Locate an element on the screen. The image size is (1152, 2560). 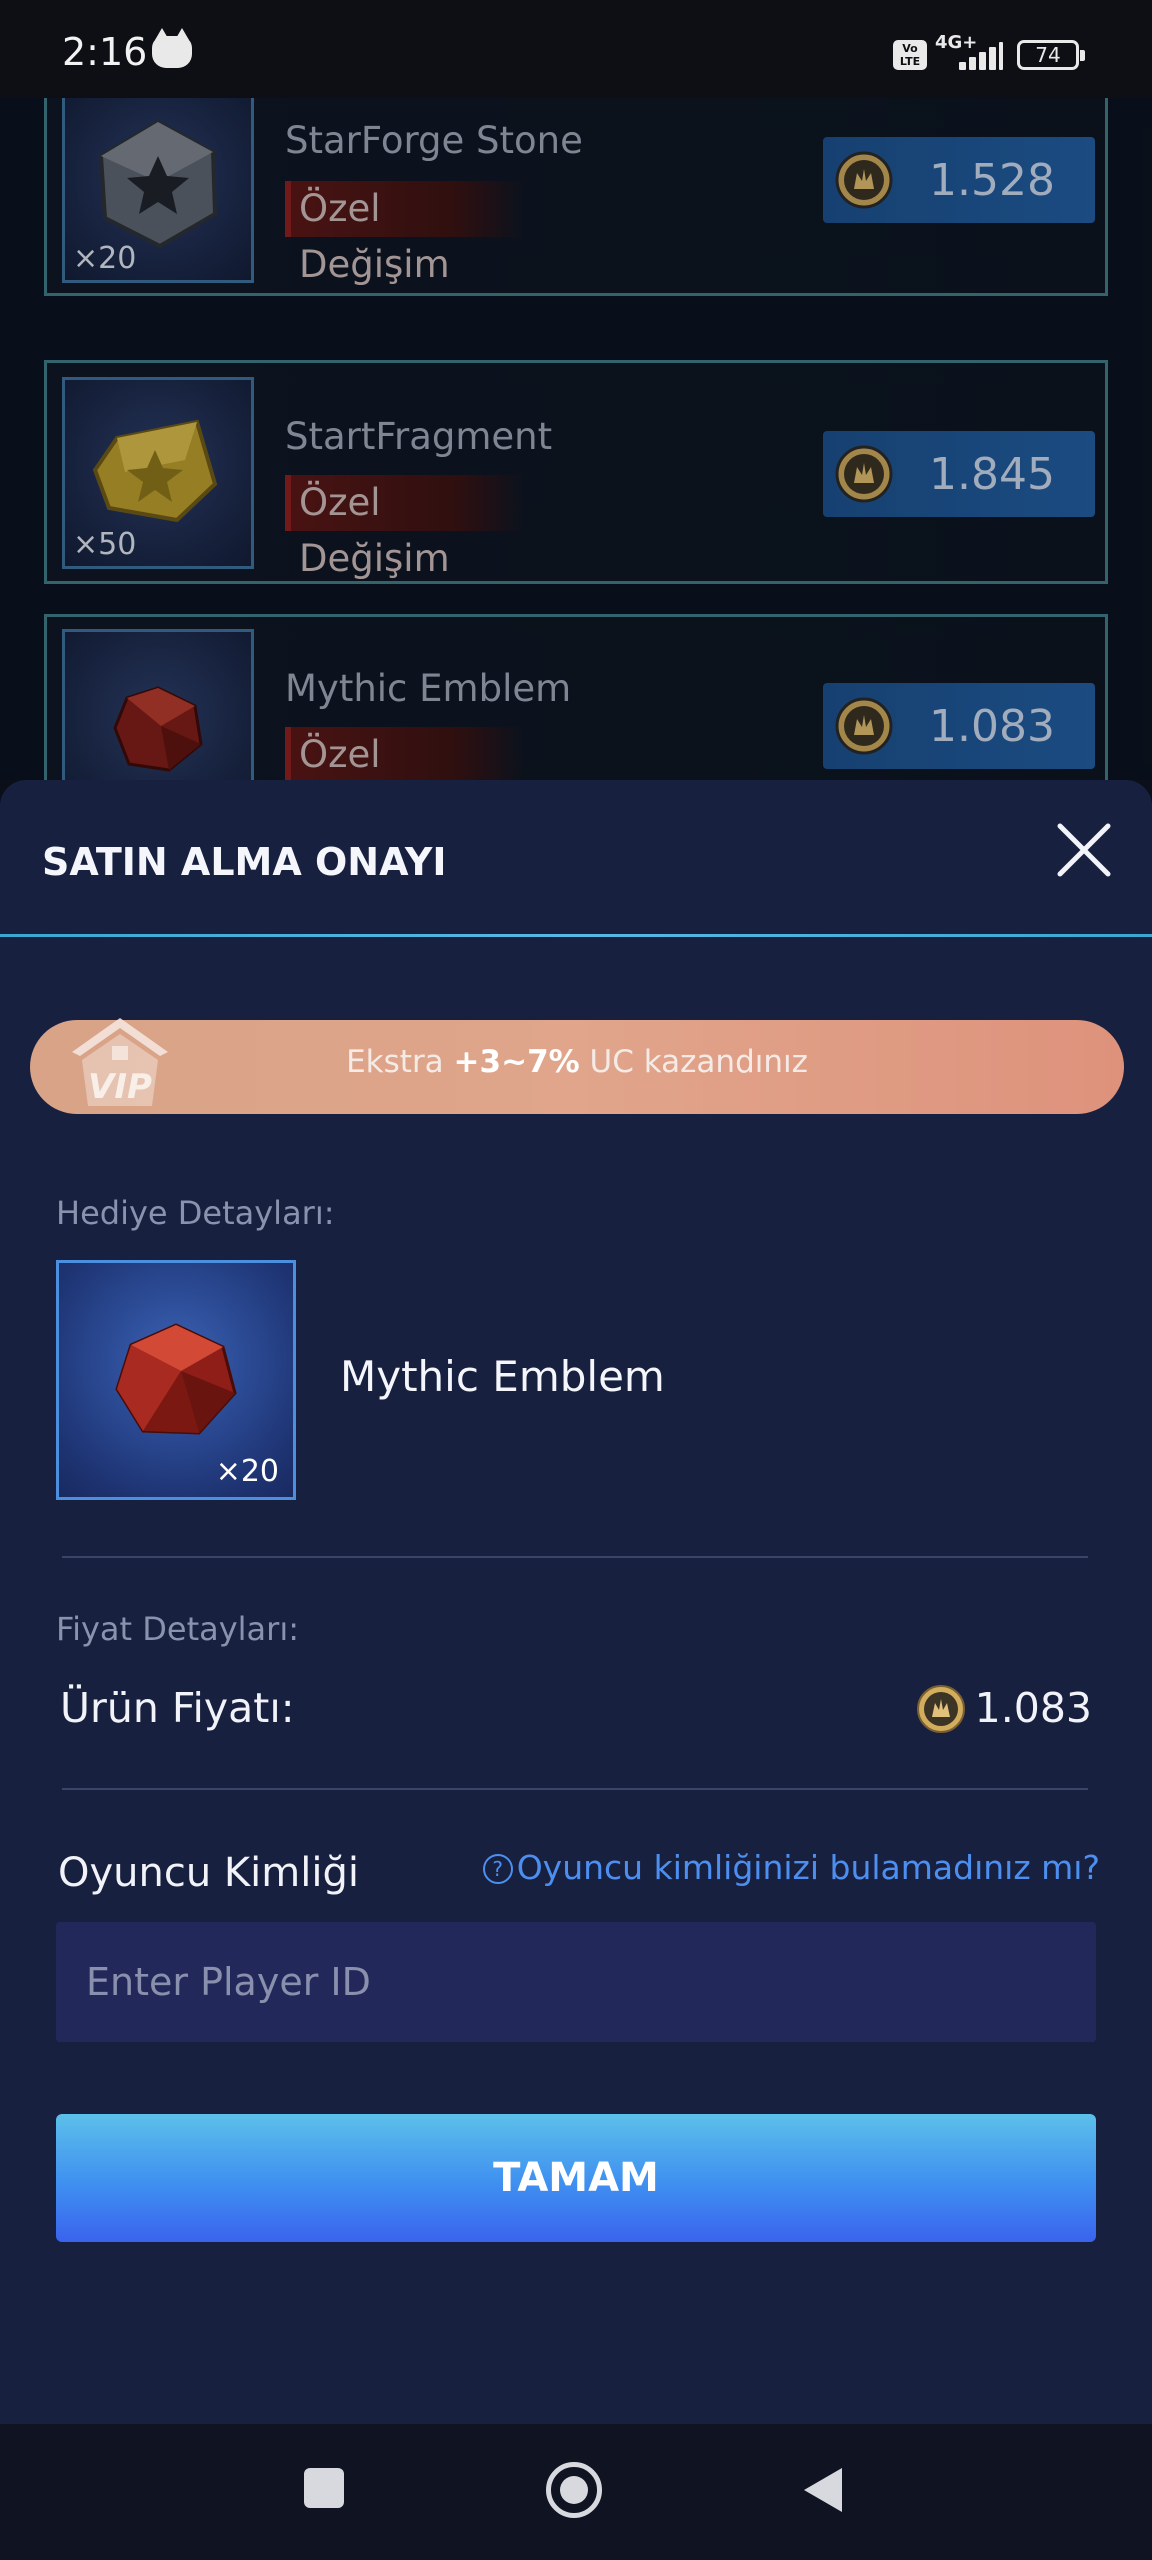
sheet-title: SATIN ALMA ONAYI is located at coordinates (244, 862).